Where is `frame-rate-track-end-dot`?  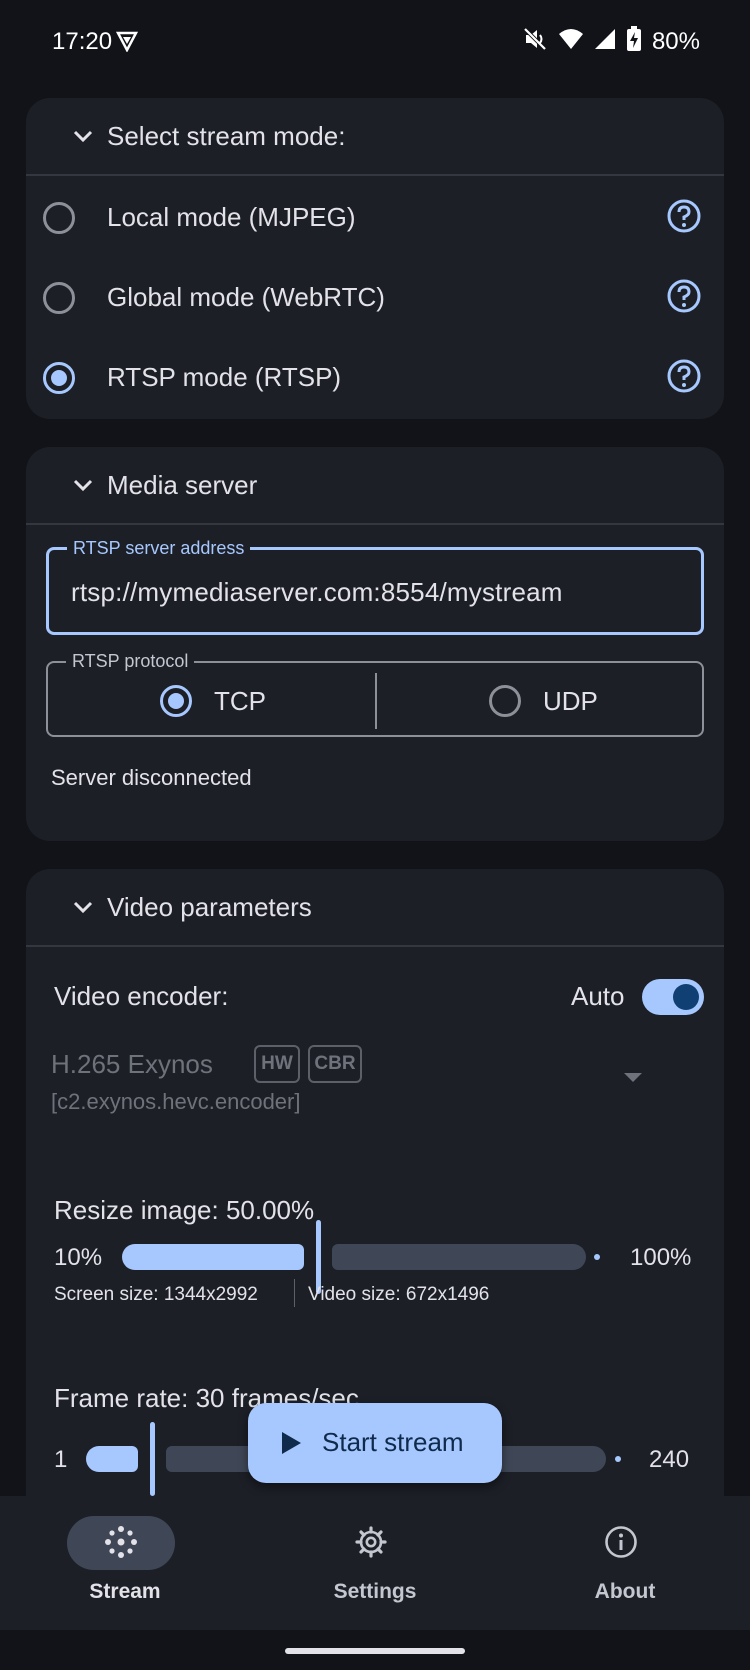
frame-rate-track-end-dot is located at coordinates (618, 1459).